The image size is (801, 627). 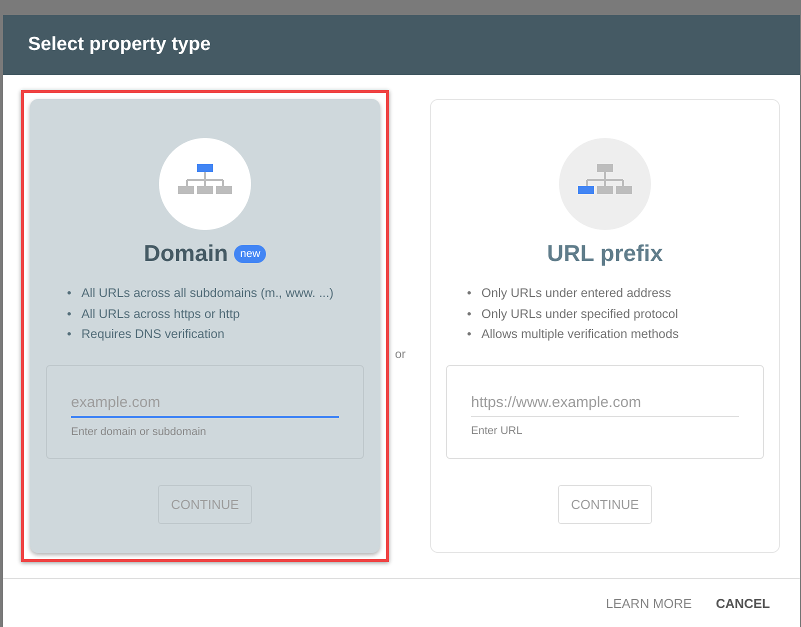 What do you see at coordinates (250, 253) in the screenshot?
I see `new-badge: new` at bounding box center [250, 253].